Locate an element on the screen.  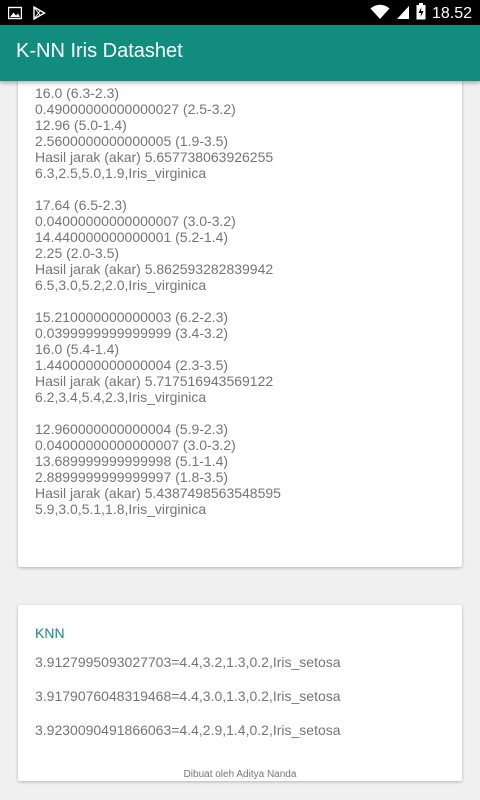
result-line: 2.5600000000000005 (1.9-3.5) is located at coordinates (132, 141).